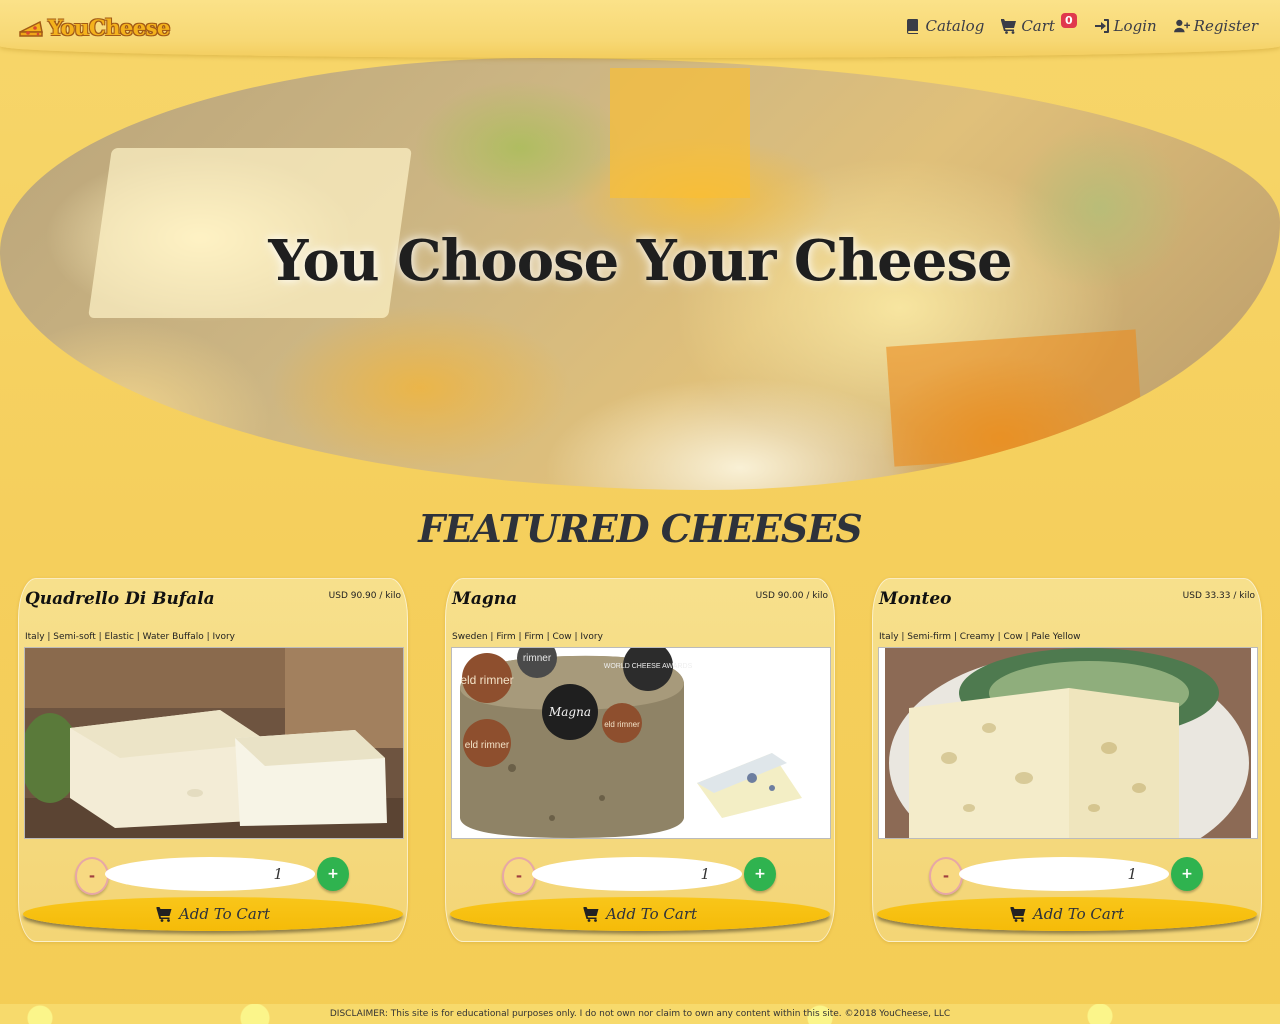  I want to click on nav-catalog: Catalog, so click(944, 26).